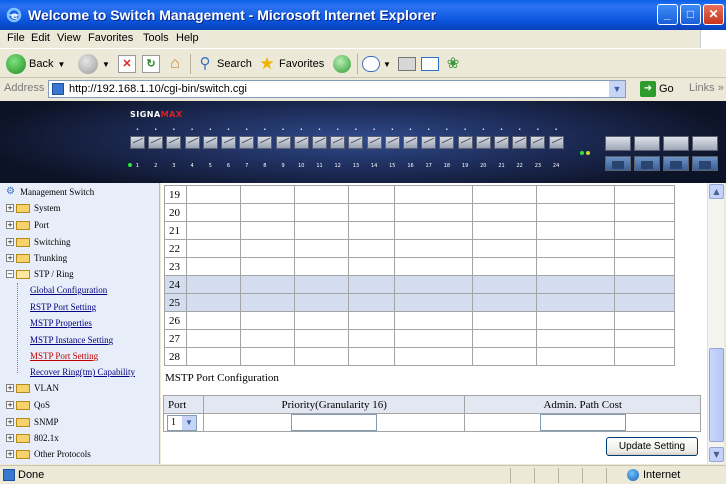 The image size is (726, 484). Describe the element at coordinates (82, 372) in the screenshot. I see `sidebar-link-recover-ring: Recover Ring(tm) Capability` at that location.